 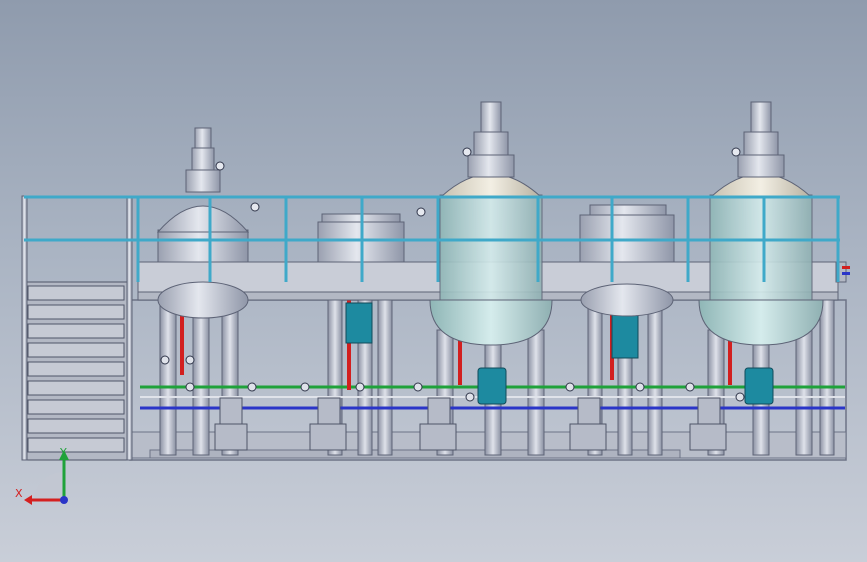 What do you see at coordinates (28, 500) in the screenshot?
I see `x-axis-arrowhead` at bounding box center [28, 500].